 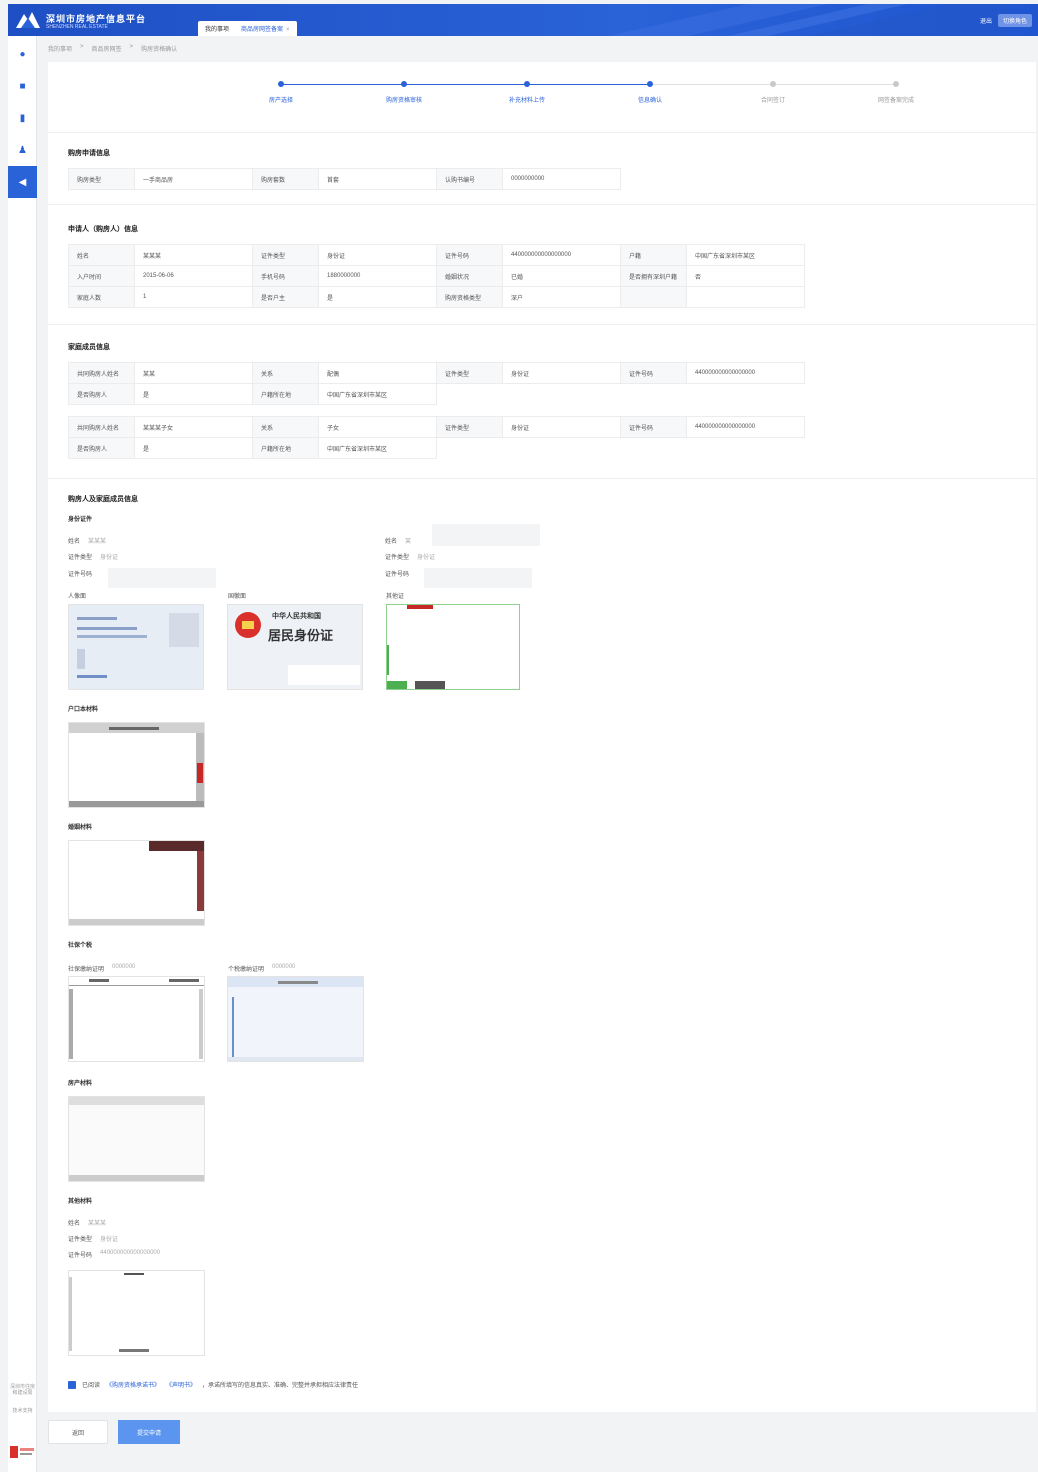 What do you see at coordinates (895, 101) in the screenshot?
I see `stepper-label: 网签备案完成` at bounding box center [895, 101].